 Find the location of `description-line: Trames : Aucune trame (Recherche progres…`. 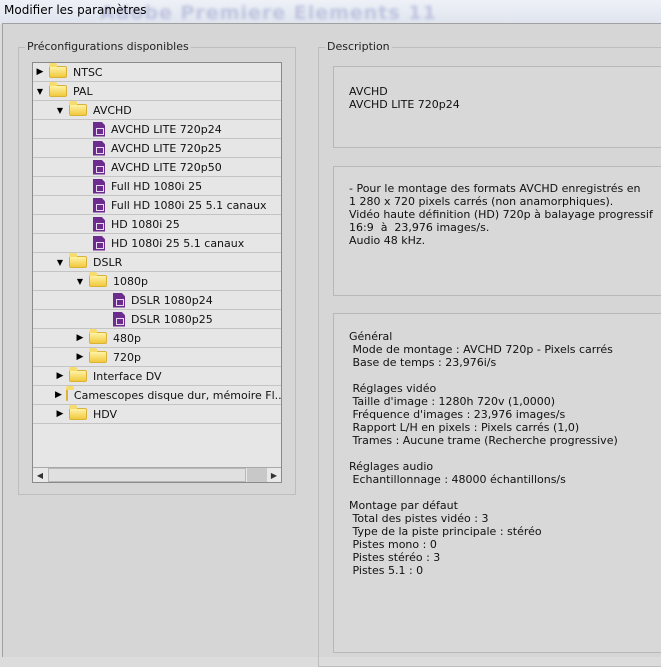

description-line: Trames : Aucune trame (Recherche progres… is located at coordinates (483, 440).